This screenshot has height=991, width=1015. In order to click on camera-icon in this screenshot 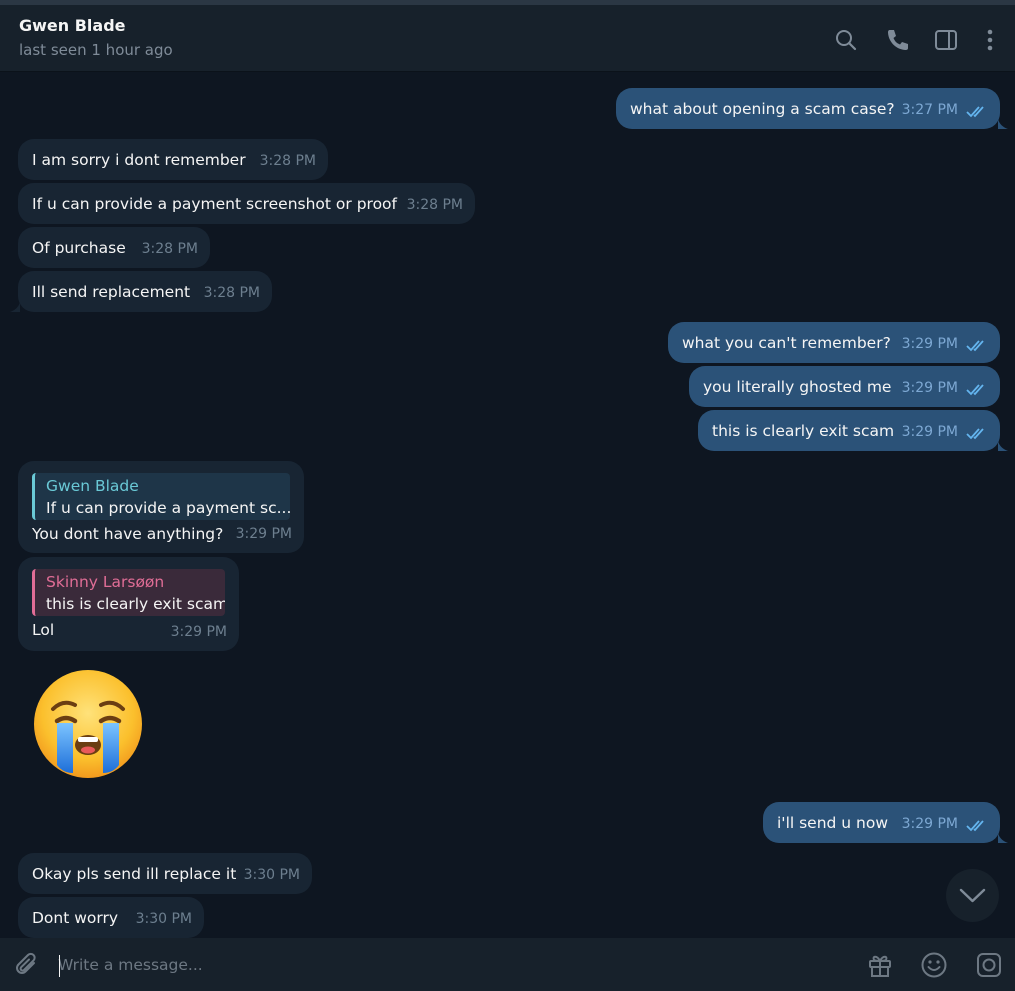, I will do `click(989, 965)`.